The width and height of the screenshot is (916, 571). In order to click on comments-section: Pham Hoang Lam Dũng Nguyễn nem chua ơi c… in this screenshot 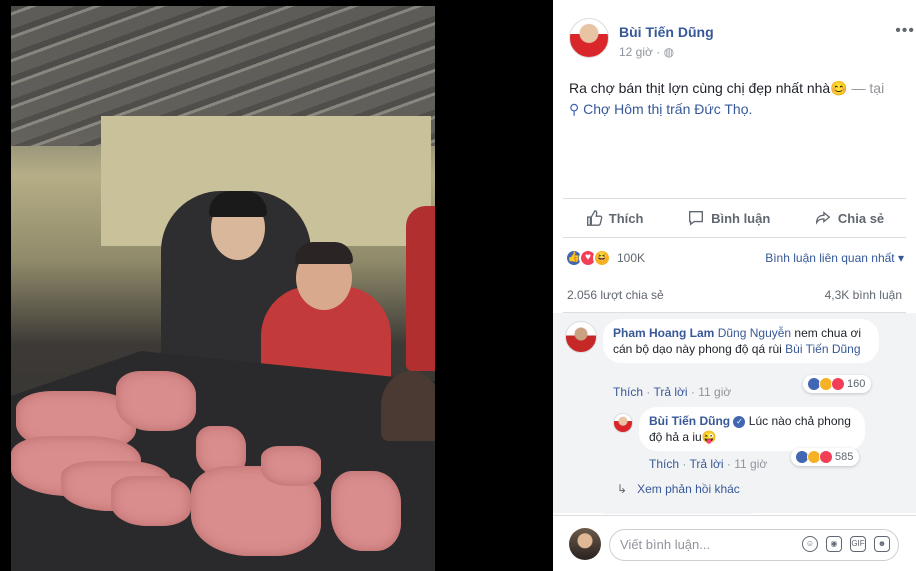, I will do `click(734, 413)`.